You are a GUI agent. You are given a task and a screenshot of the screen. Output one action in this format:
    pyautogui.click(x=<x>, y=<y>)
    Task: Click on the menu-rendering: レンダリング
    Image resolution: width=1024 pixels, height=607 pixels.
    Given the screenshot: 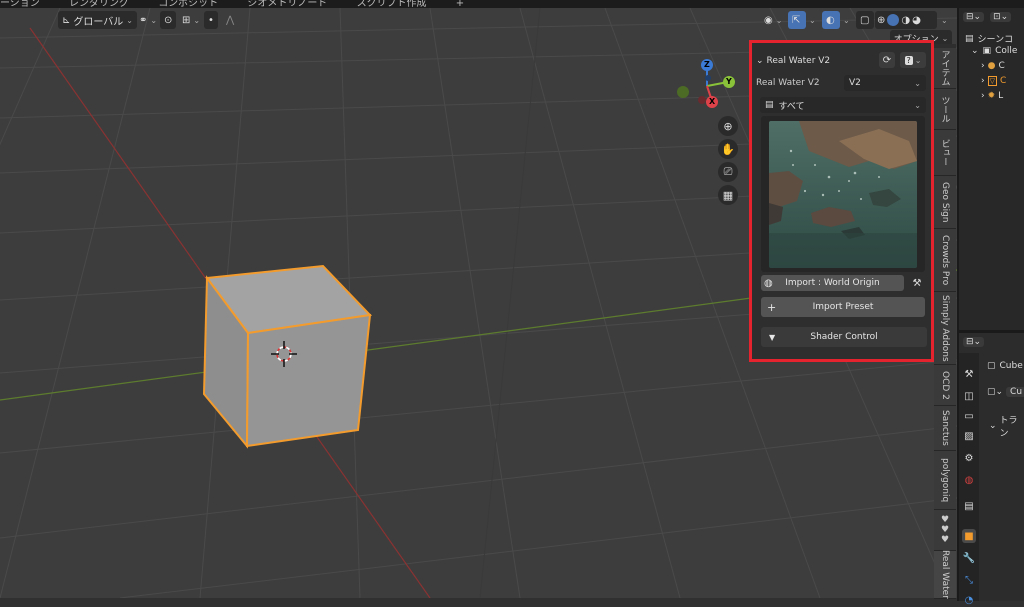 What is the action you would take?
    pyautogui.click(x=99, y=4)
    